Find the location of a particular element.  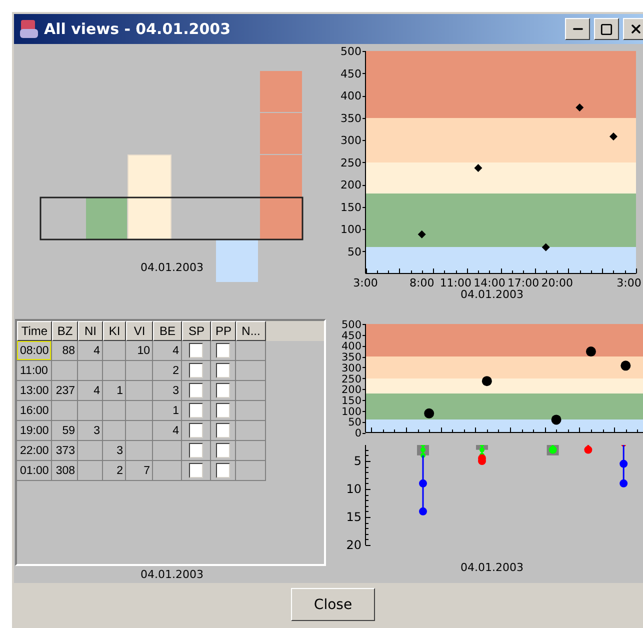

table-cell: 7 is located at coordinates (139, 471).